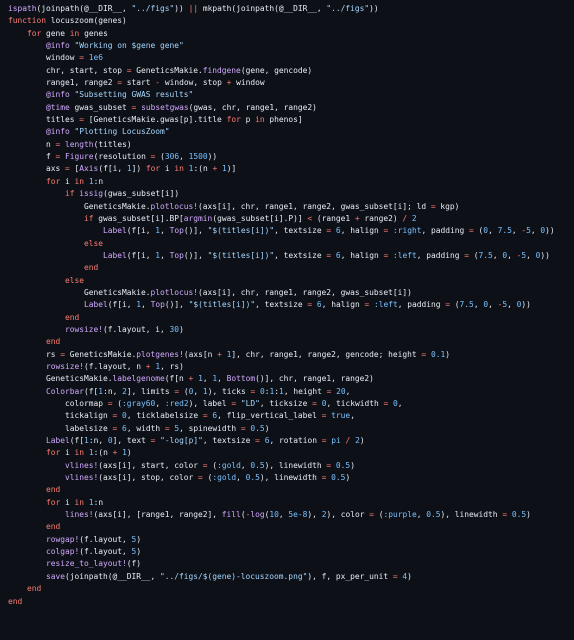 Image resolution: width=574 pixels, height=640 pixels. I want to click on code-token: :left, so click(404, 255).